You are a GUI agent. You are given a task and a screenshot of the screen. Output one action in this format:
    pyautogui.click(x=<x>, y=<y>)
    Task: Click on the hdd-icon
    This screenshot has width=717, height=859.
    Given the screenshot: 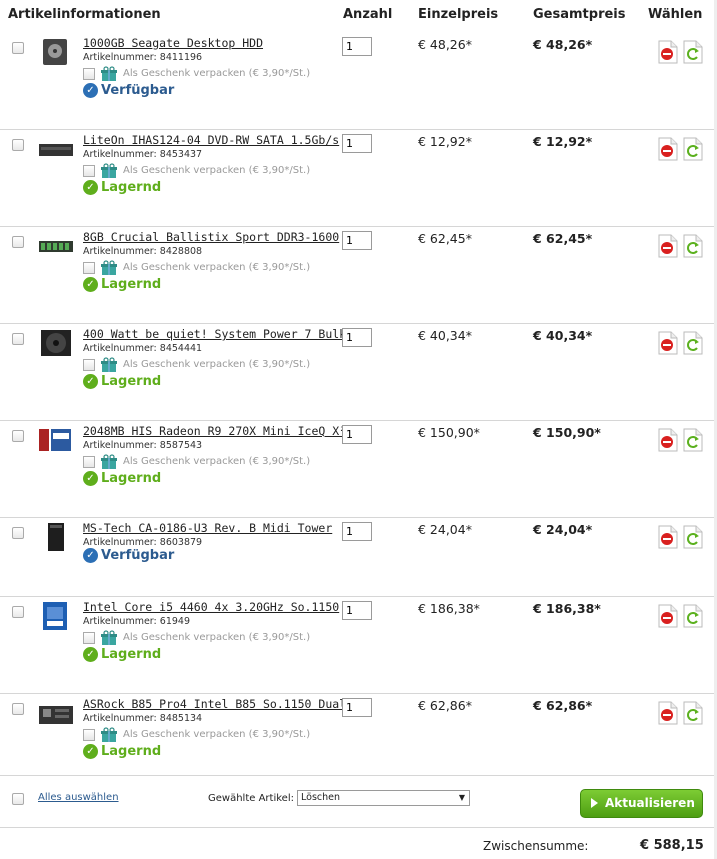 What is the action you would take?
    pyautogui.click(x=56, y=52)
    